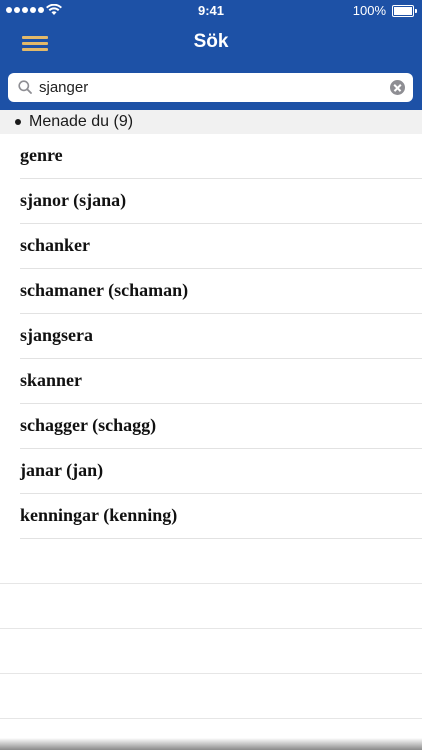 The image size is (422, 750). I want to click on list-item-label: genre, so click(41, 155).